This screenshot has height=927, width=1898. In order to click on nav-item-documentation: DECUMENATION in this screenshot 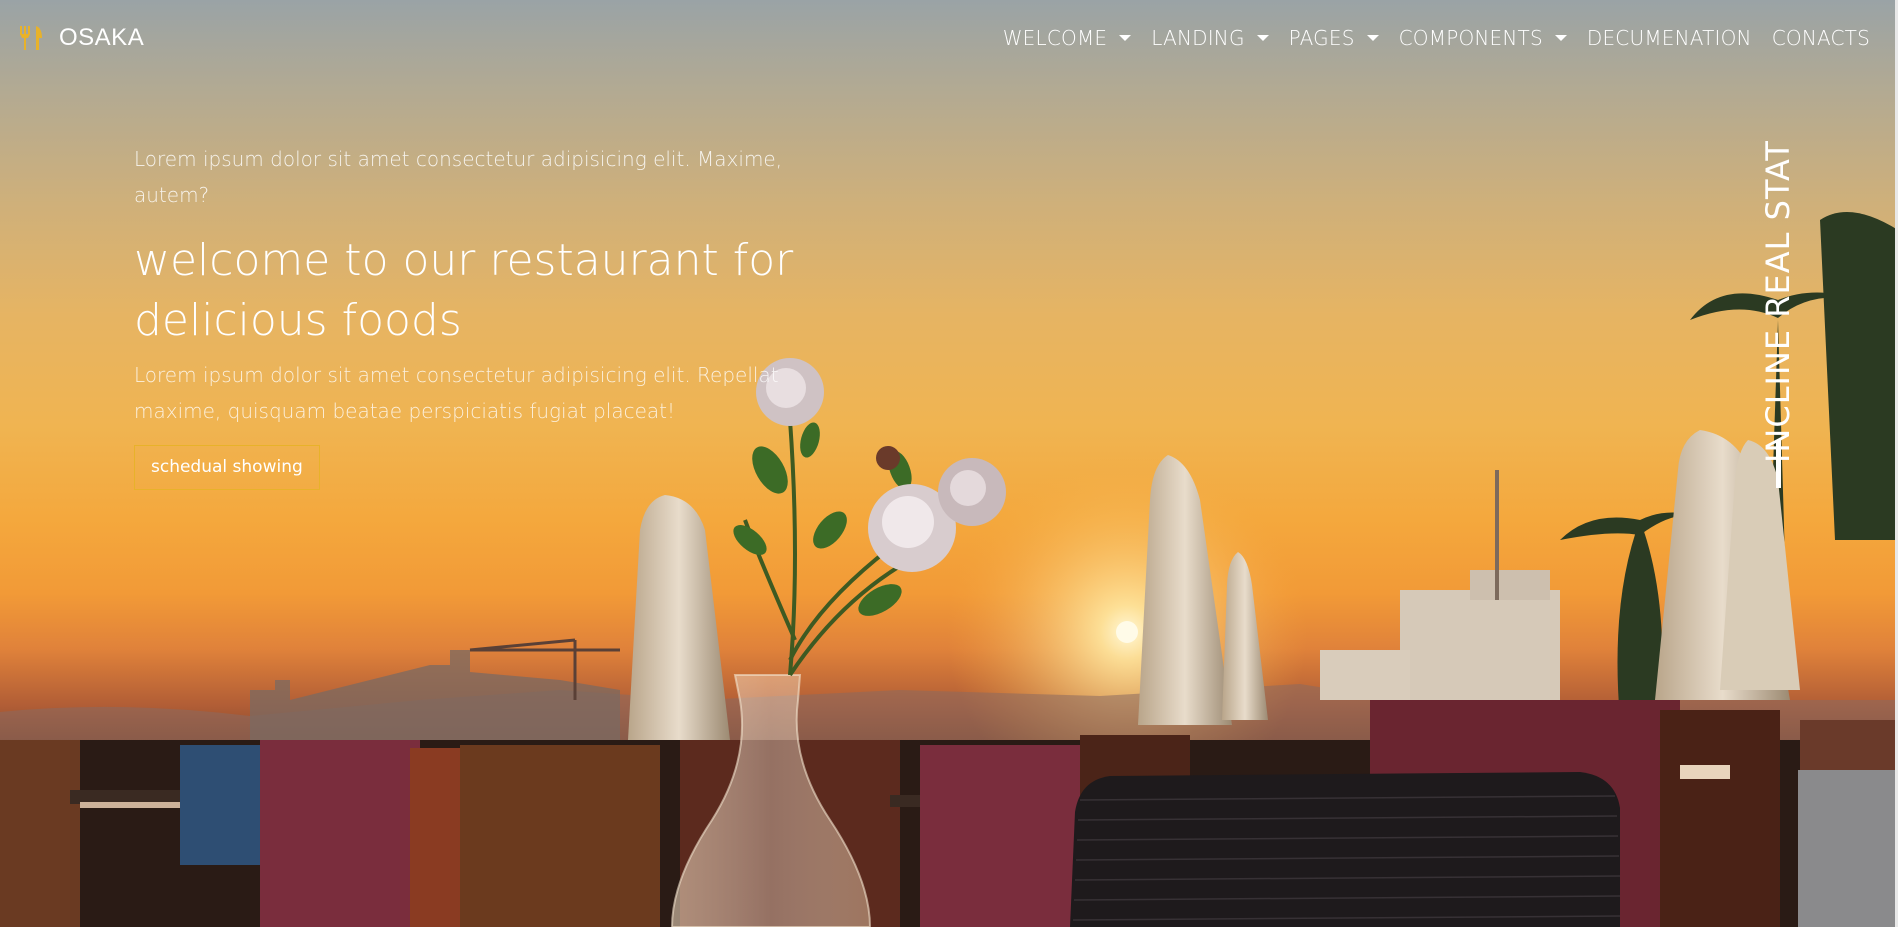, I will do `click(1669, 38)`.